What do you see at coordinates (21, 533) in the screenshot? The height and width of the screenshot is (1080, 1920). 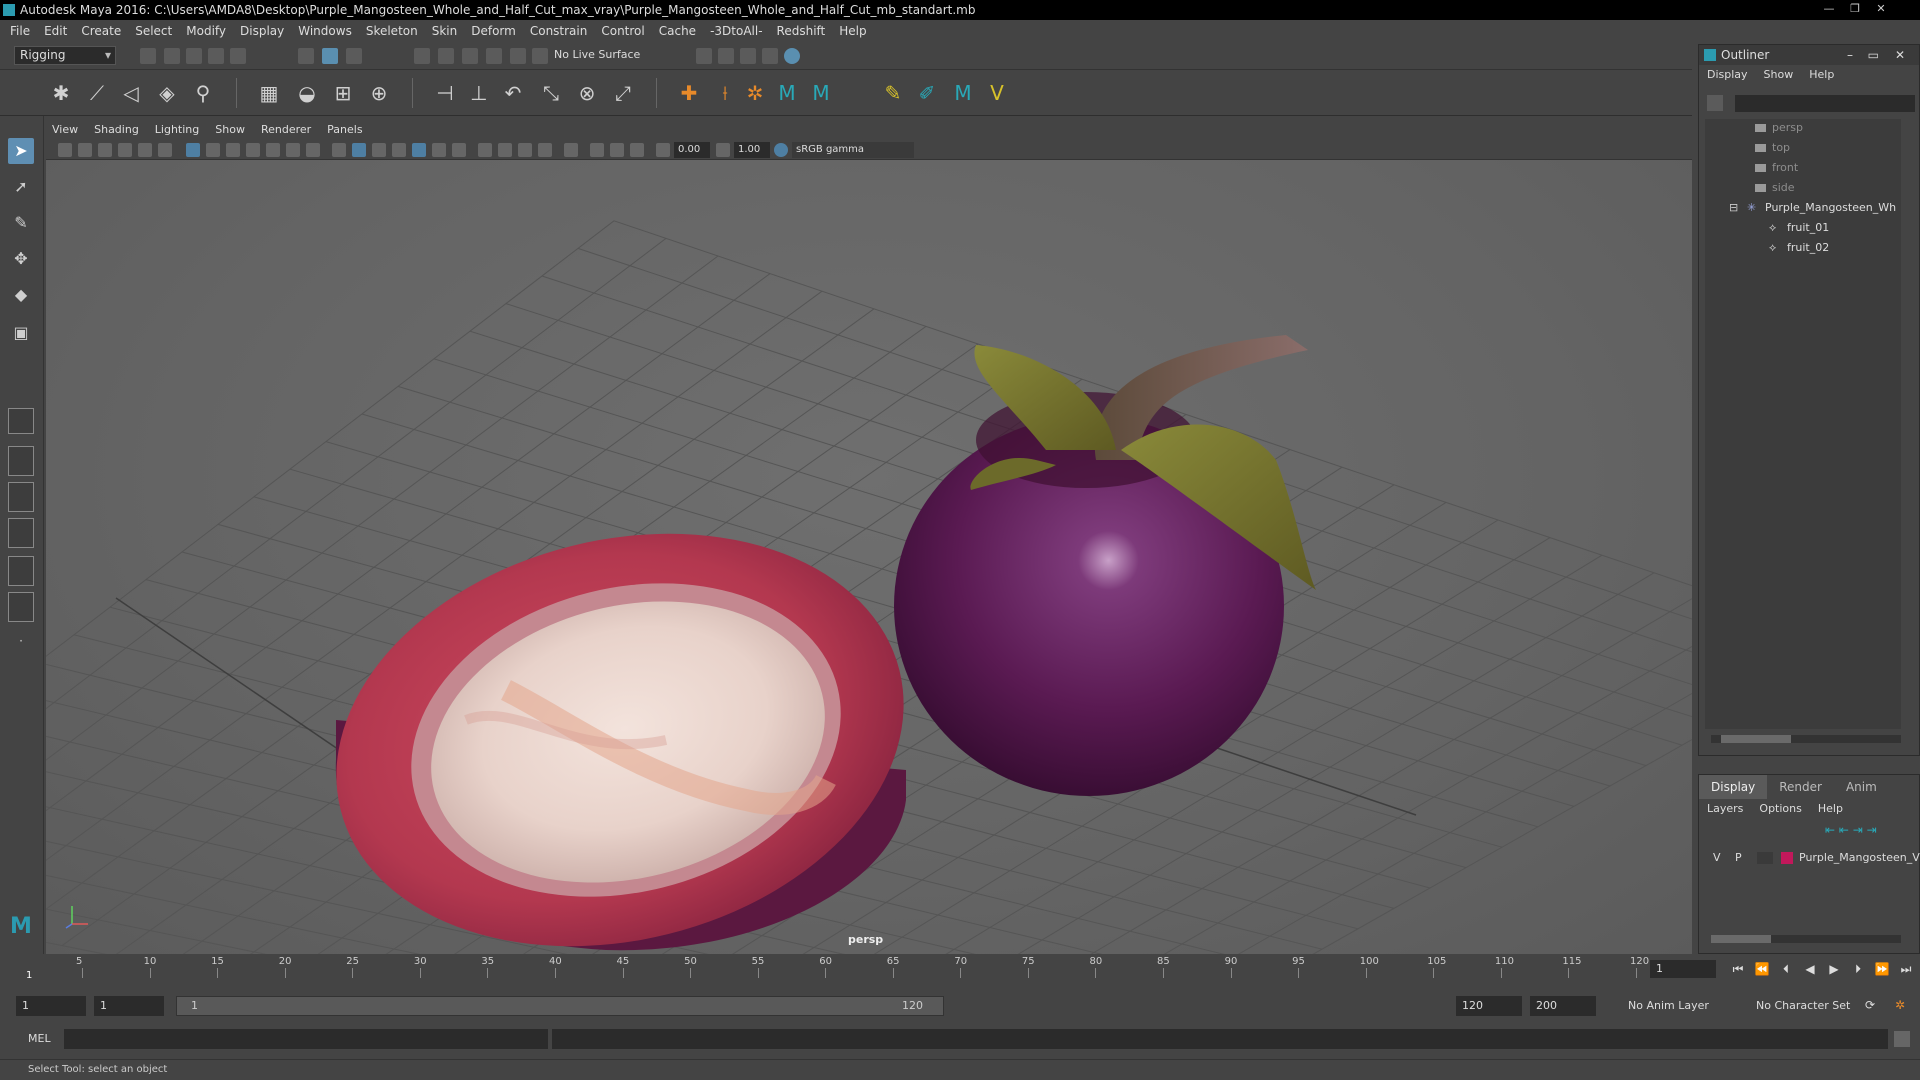 I see `outliner-layout-icon` at bounding box center [21, 533].